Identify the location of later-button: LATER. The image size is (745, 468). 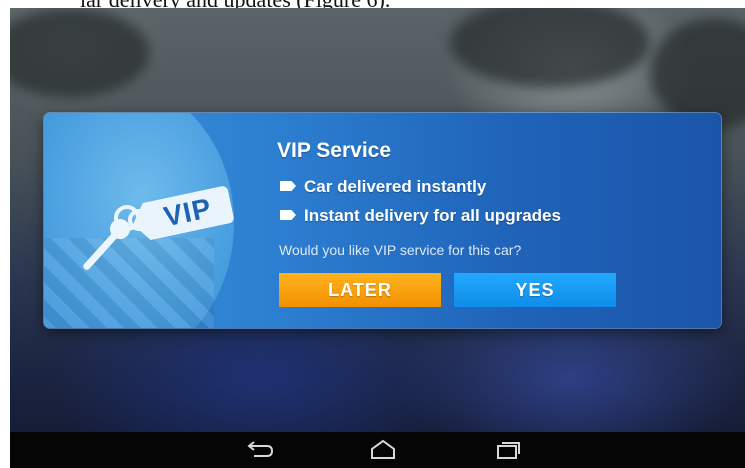
(360, 290).